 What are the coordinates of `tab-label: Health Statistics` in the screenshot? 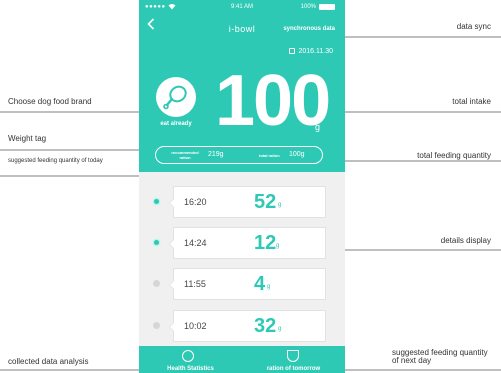 It's located at (190, 369).